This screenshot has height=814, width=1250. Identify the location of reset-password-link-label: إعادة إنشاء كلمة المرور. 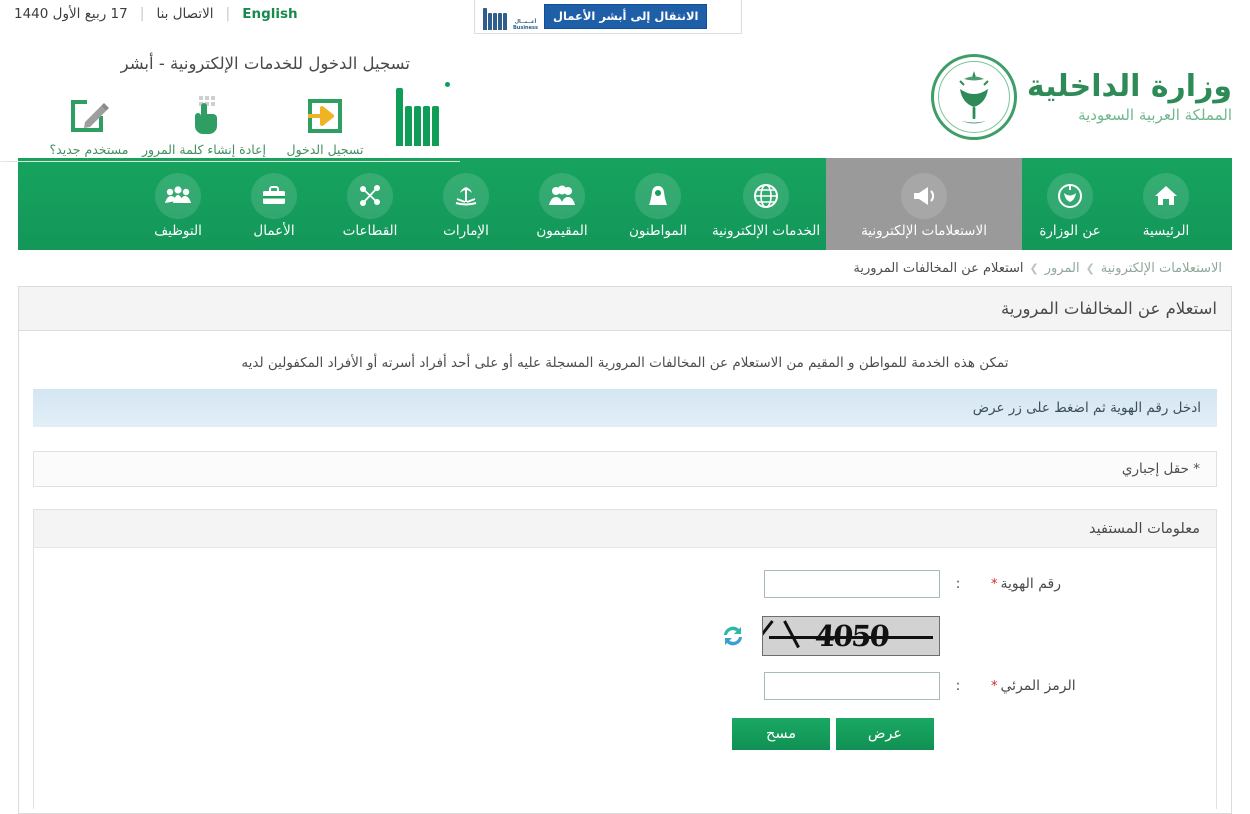
(203, 149).